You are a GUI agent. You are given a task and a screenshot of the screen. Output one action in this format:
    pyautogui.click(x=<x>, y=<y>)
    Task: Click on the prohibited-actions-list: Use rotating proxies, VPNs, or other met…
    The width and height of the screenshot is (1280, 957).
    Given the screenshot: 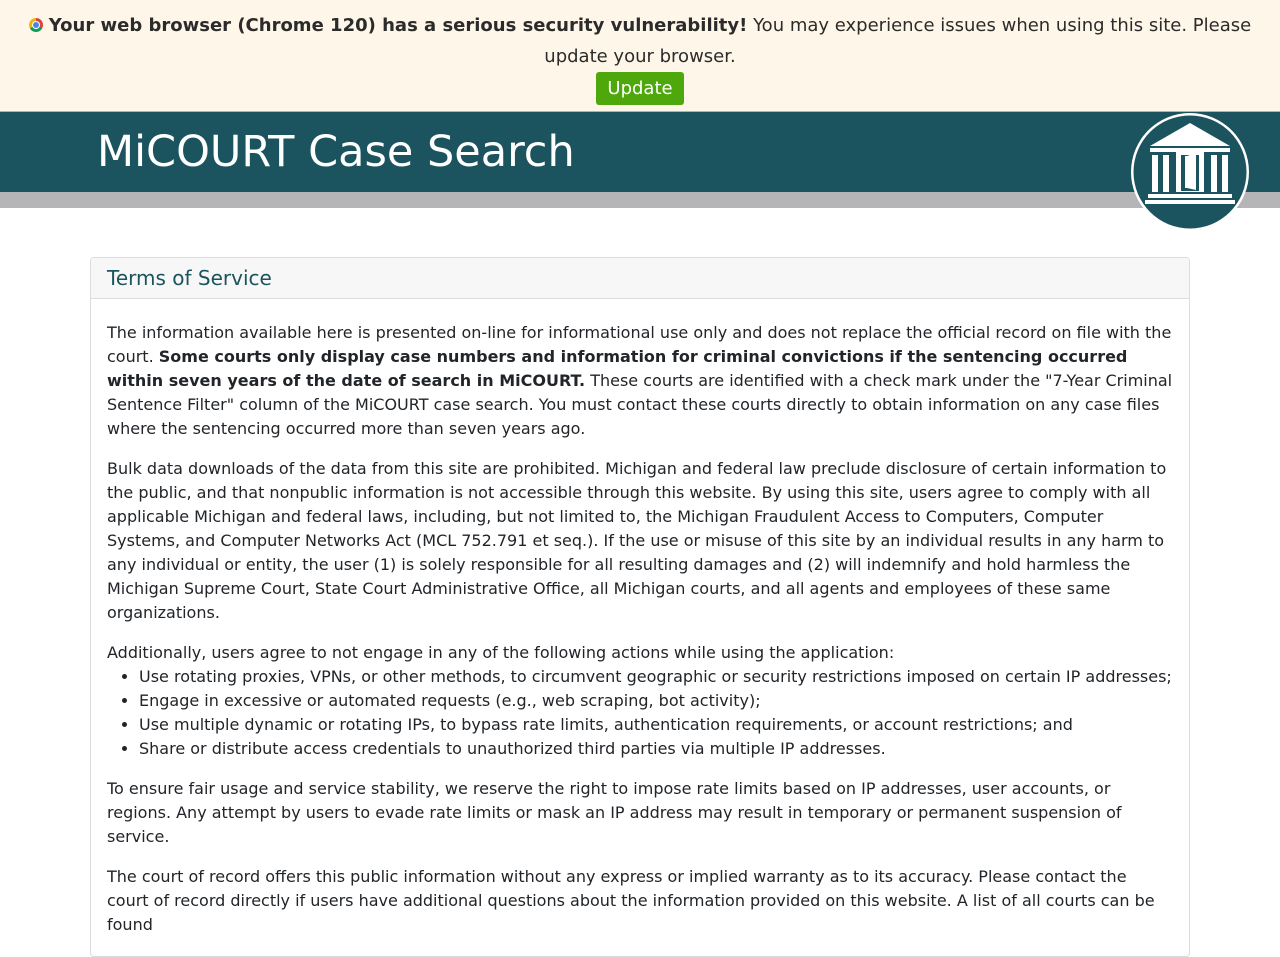 What is the action you would take?
    pyautogui.click(x=640, y=713)
    